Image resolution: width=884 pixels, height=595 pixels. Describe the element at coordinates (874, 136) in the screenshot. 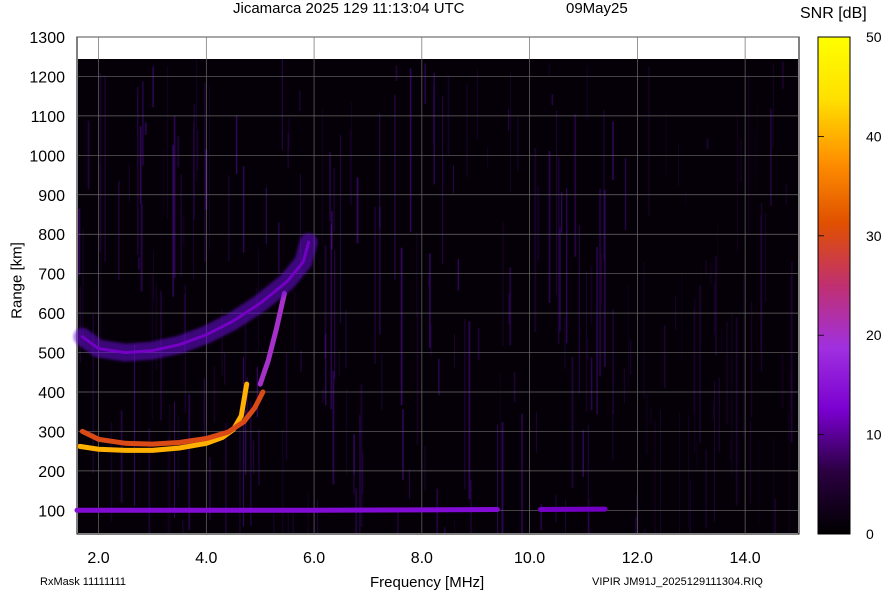

I see `colorbar-tick-label: 40` at that location.